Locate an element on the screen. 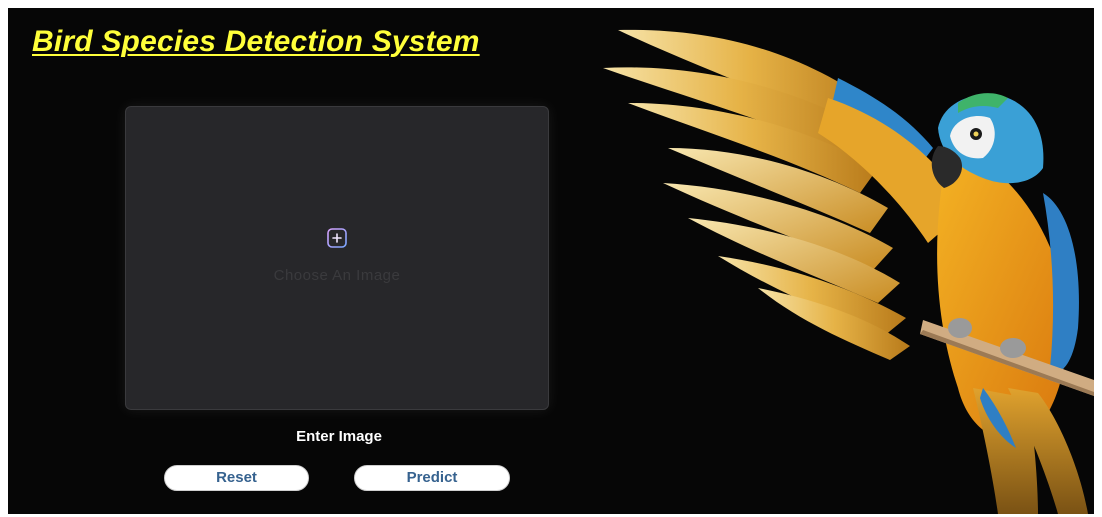  dropzone-placeholder: Choose An Image is located at coordinates (337, 275).